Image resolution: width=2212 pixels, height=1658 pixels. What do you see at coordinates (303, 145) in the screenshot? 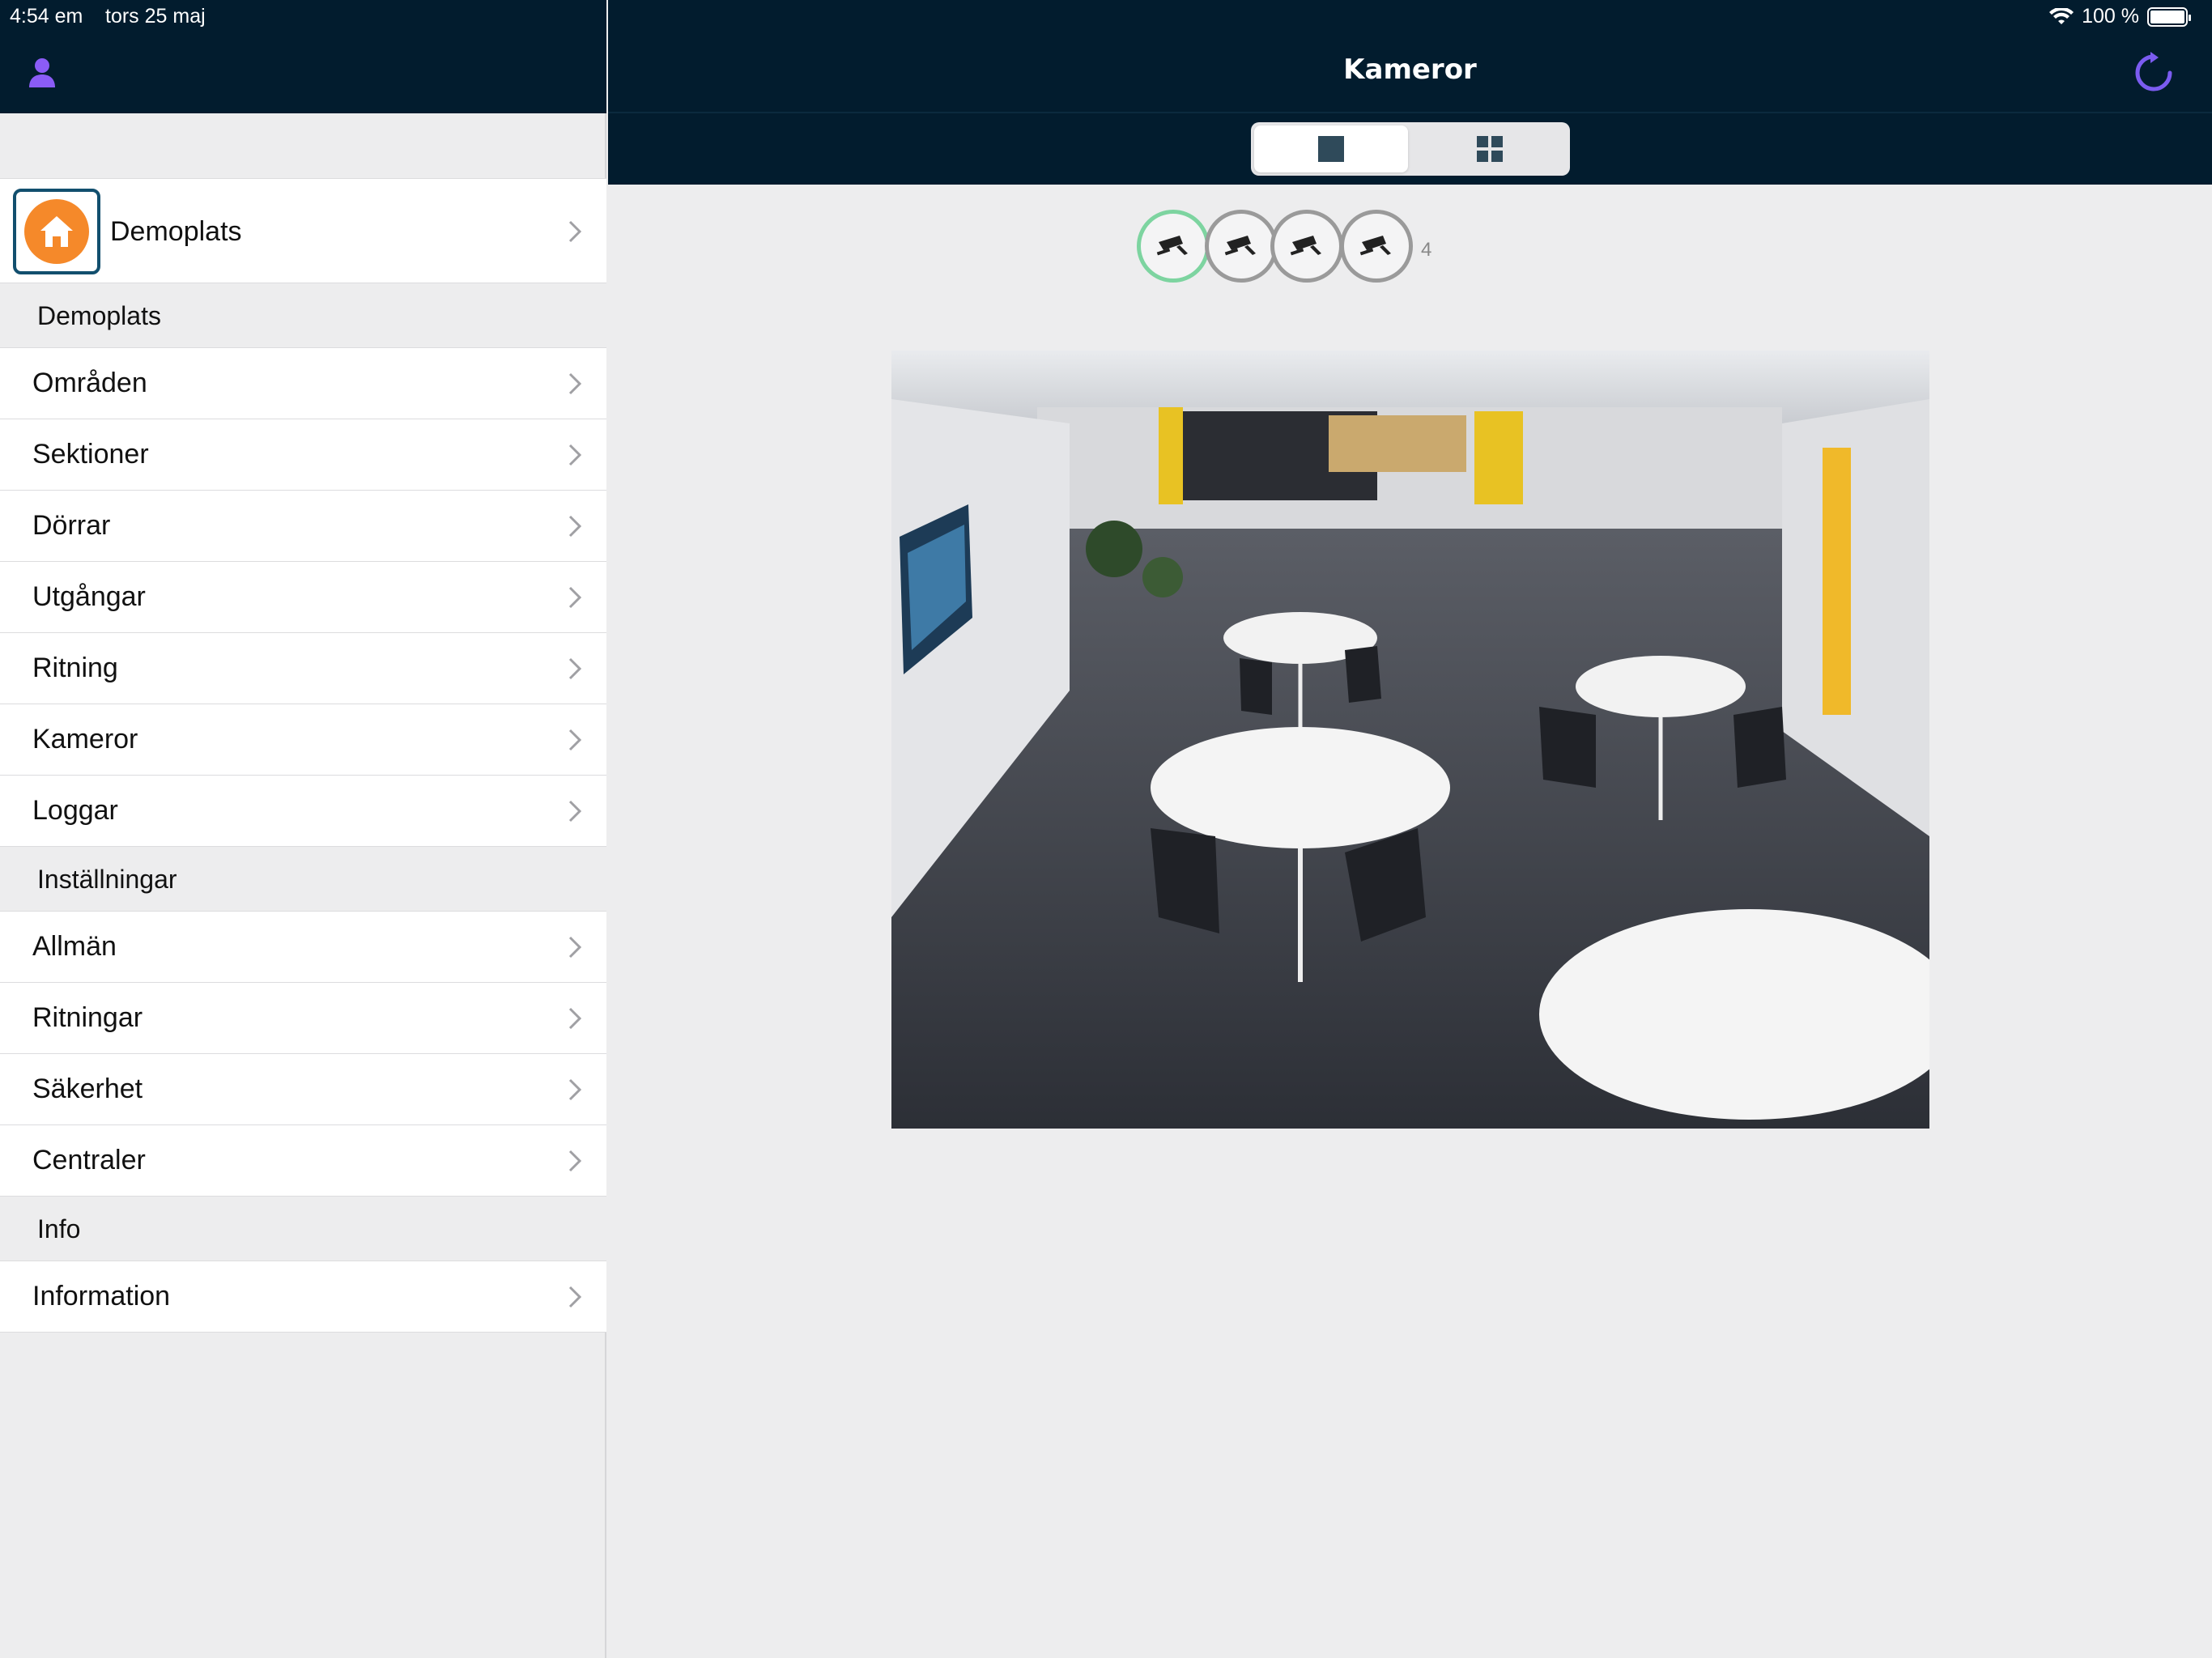
I see `sidebar-spacer` at bounding box center [303, 145].